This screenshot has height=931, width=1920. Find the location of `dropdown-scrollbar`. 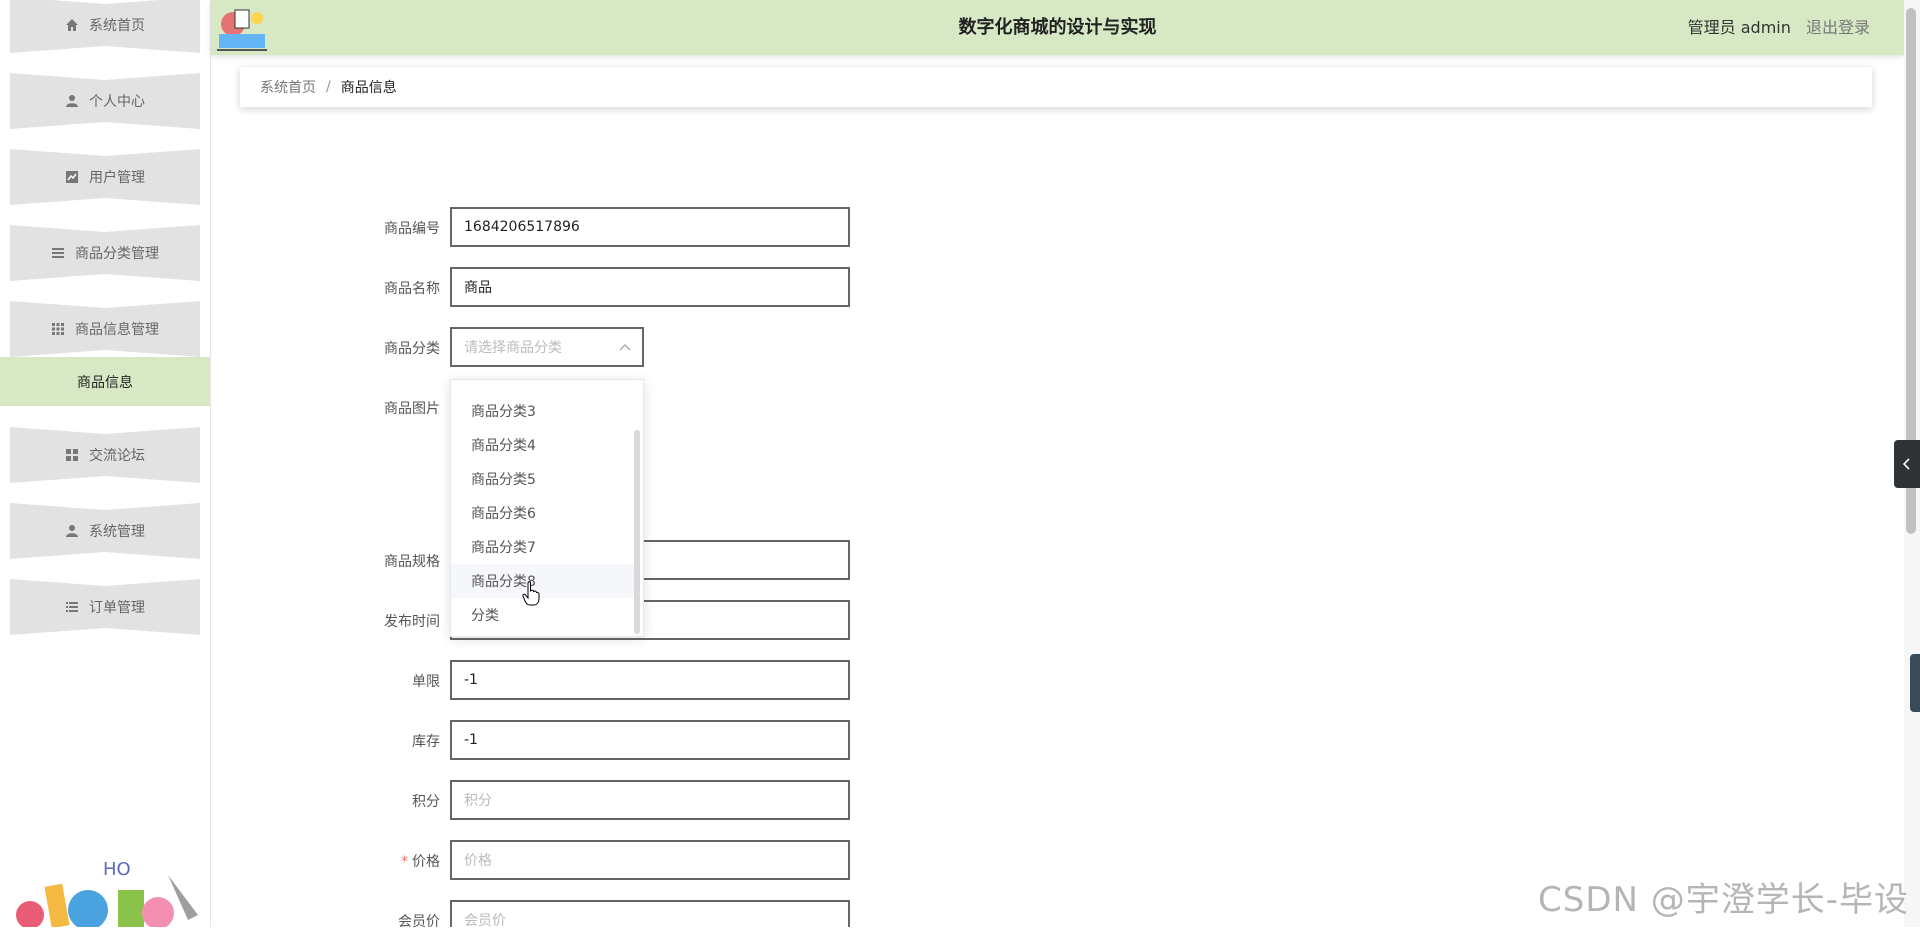

dropdown-scrollbar is located at coordinates (637, 532).